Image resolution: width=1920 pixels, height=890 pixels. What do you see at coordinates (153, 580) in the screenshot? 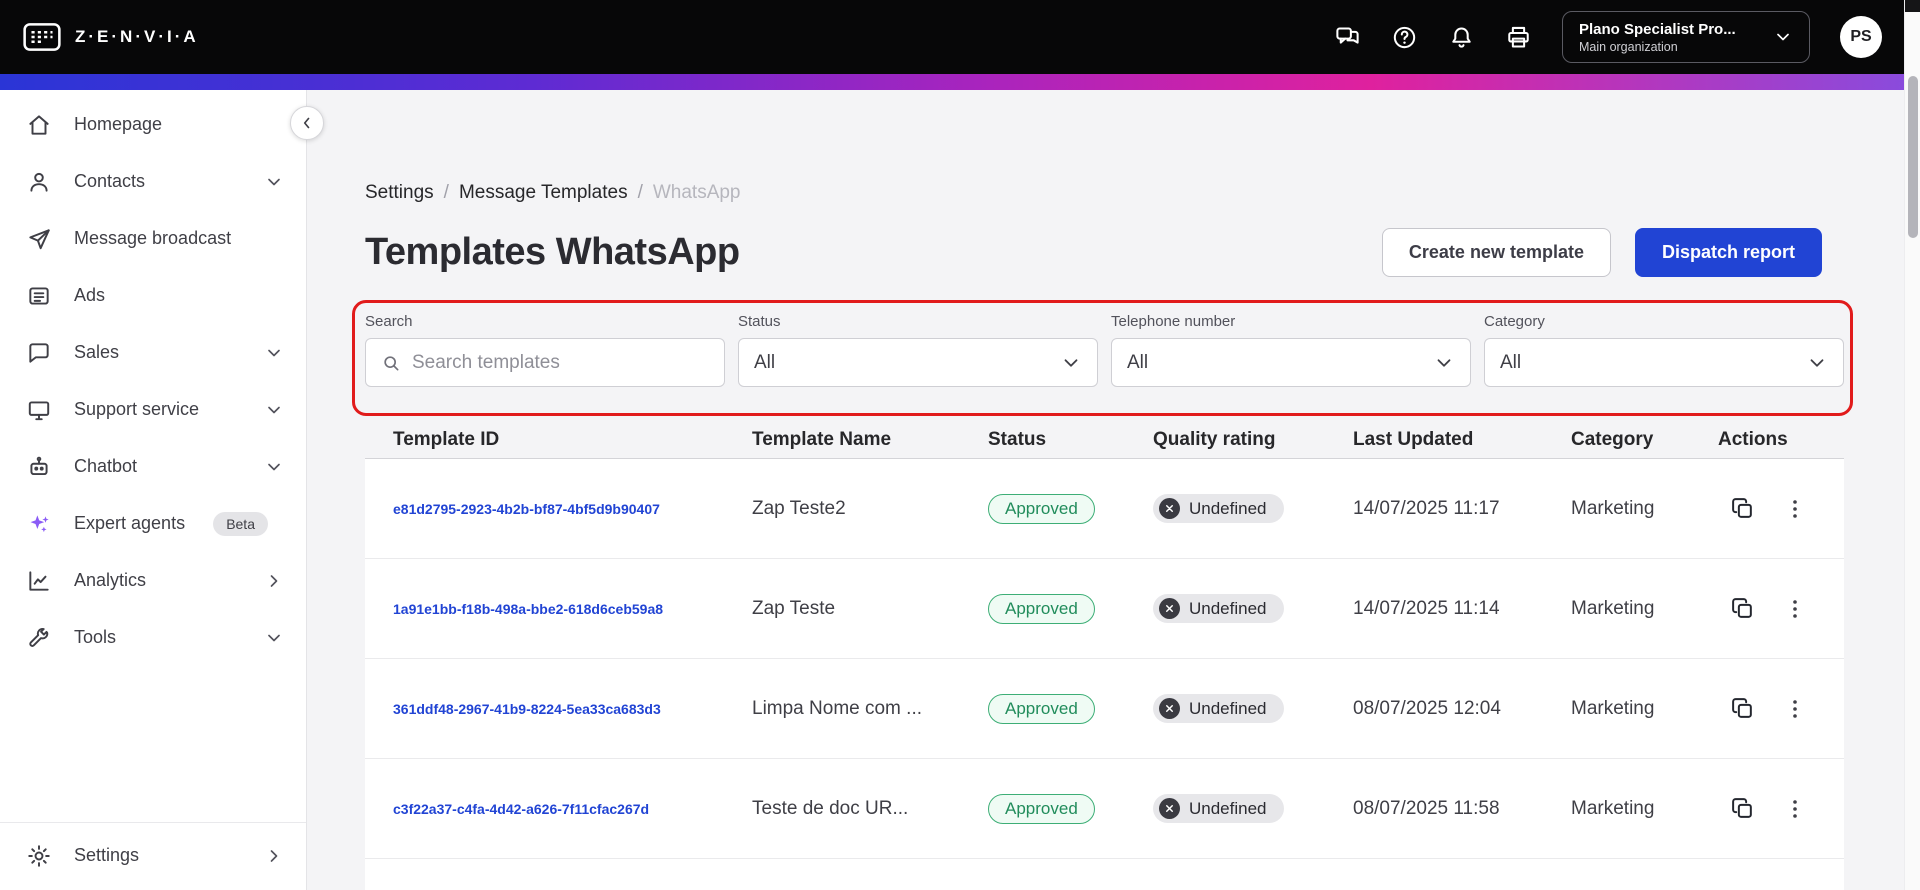
I see `sidebar-item-analytics: Analytics` at bounding box center [153, 580].